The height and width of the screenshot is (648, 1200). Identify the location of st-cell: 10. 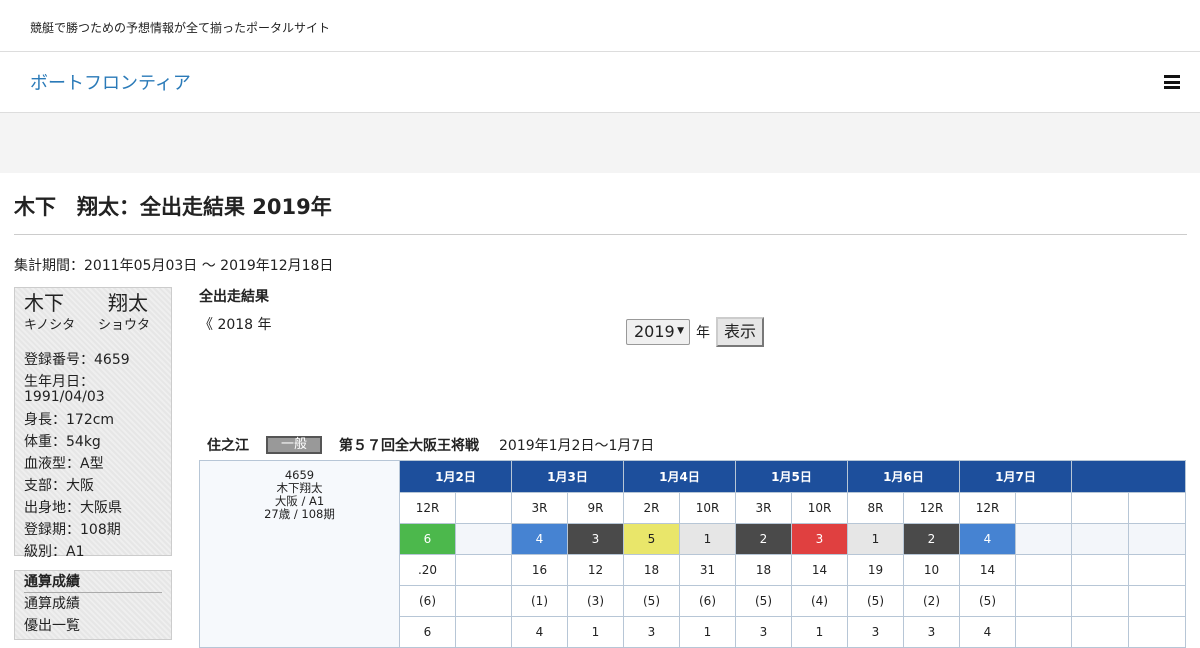
(931, 570).